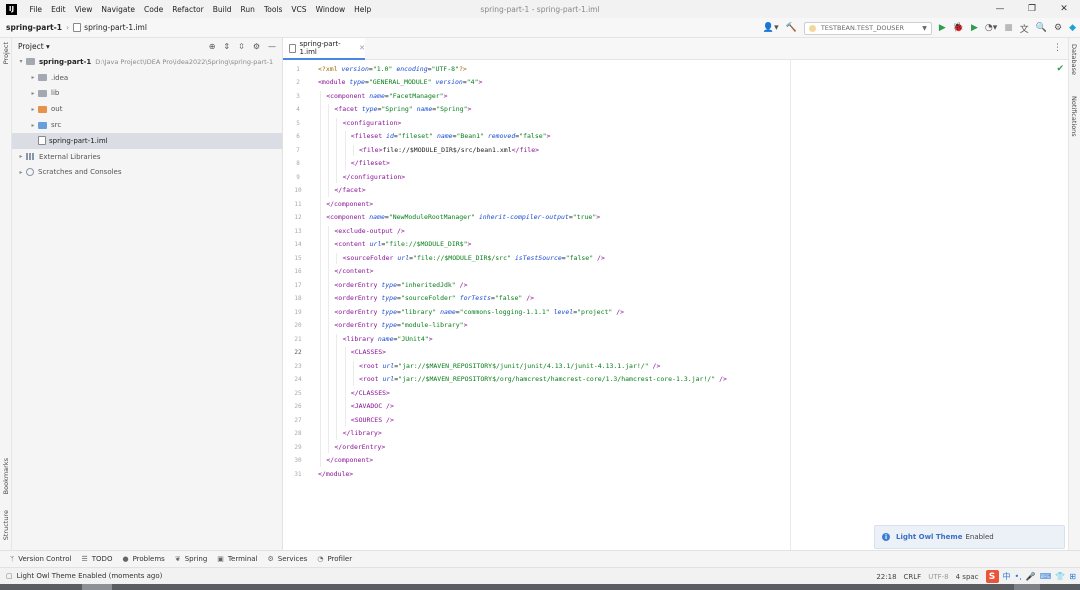 The height and width of the screenshot is (590, 1080). Describe the element at coordinates (298, 380) in the screenshot. I see `line-number: 24` at that location.